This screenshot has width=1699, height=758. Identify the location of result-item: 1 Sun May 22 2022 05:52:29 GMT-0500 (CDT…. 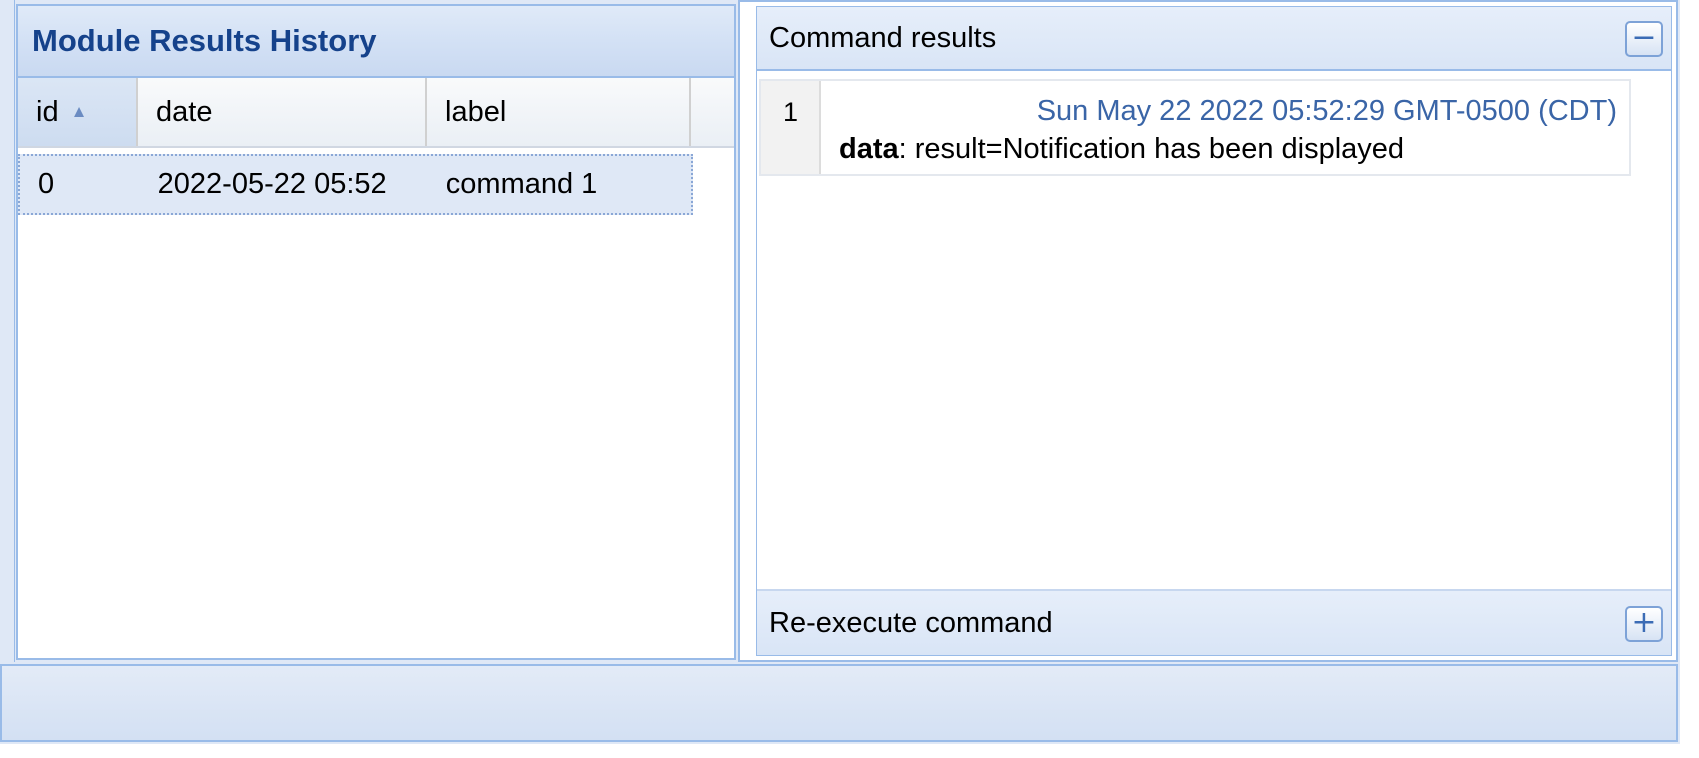
(1195, 127).